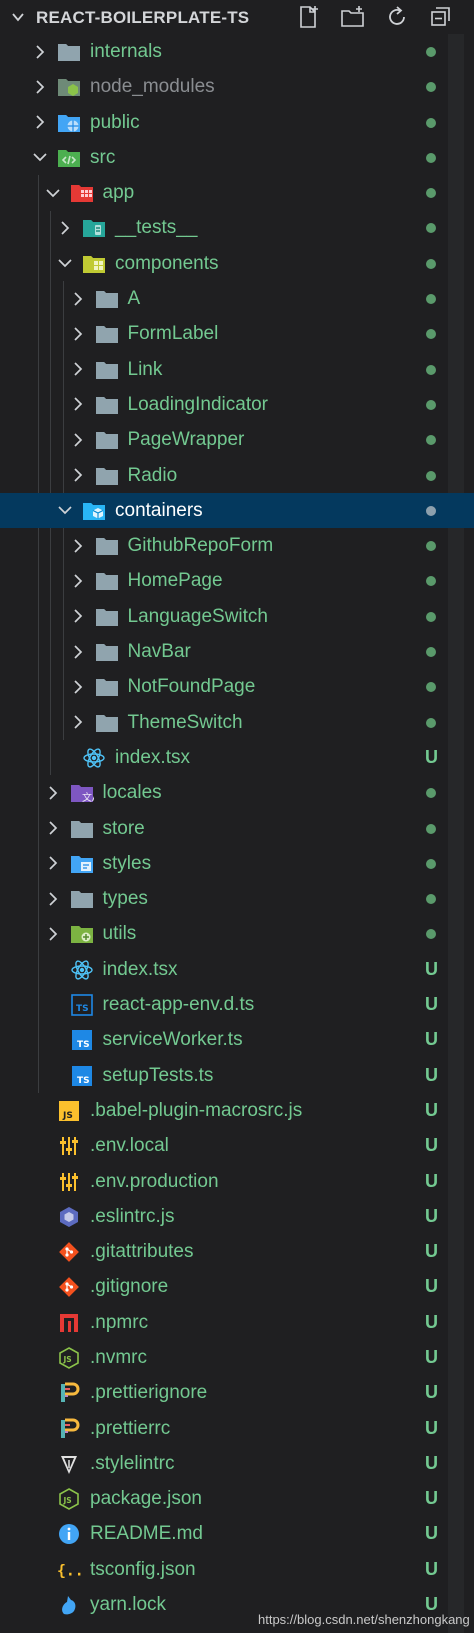  What do you see at coordinates (237, 1110) in the screenshot?
I see `file-row-babel-plugin-macrosrc-js: JS .babel-plugin-macrosrc.js U` at bounding box center [237, 1110].